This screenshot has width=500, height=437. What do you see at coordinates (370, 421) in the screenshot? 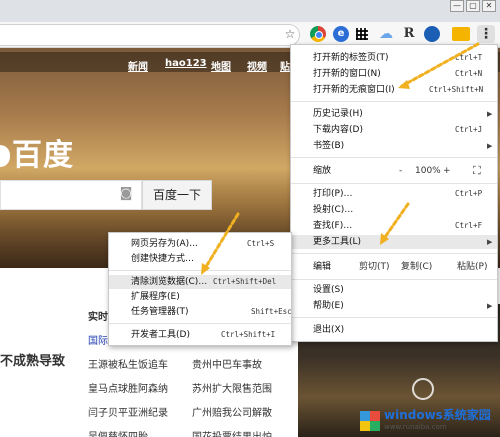
I see `windows-logo-icon` at bounding box center [370, 421].